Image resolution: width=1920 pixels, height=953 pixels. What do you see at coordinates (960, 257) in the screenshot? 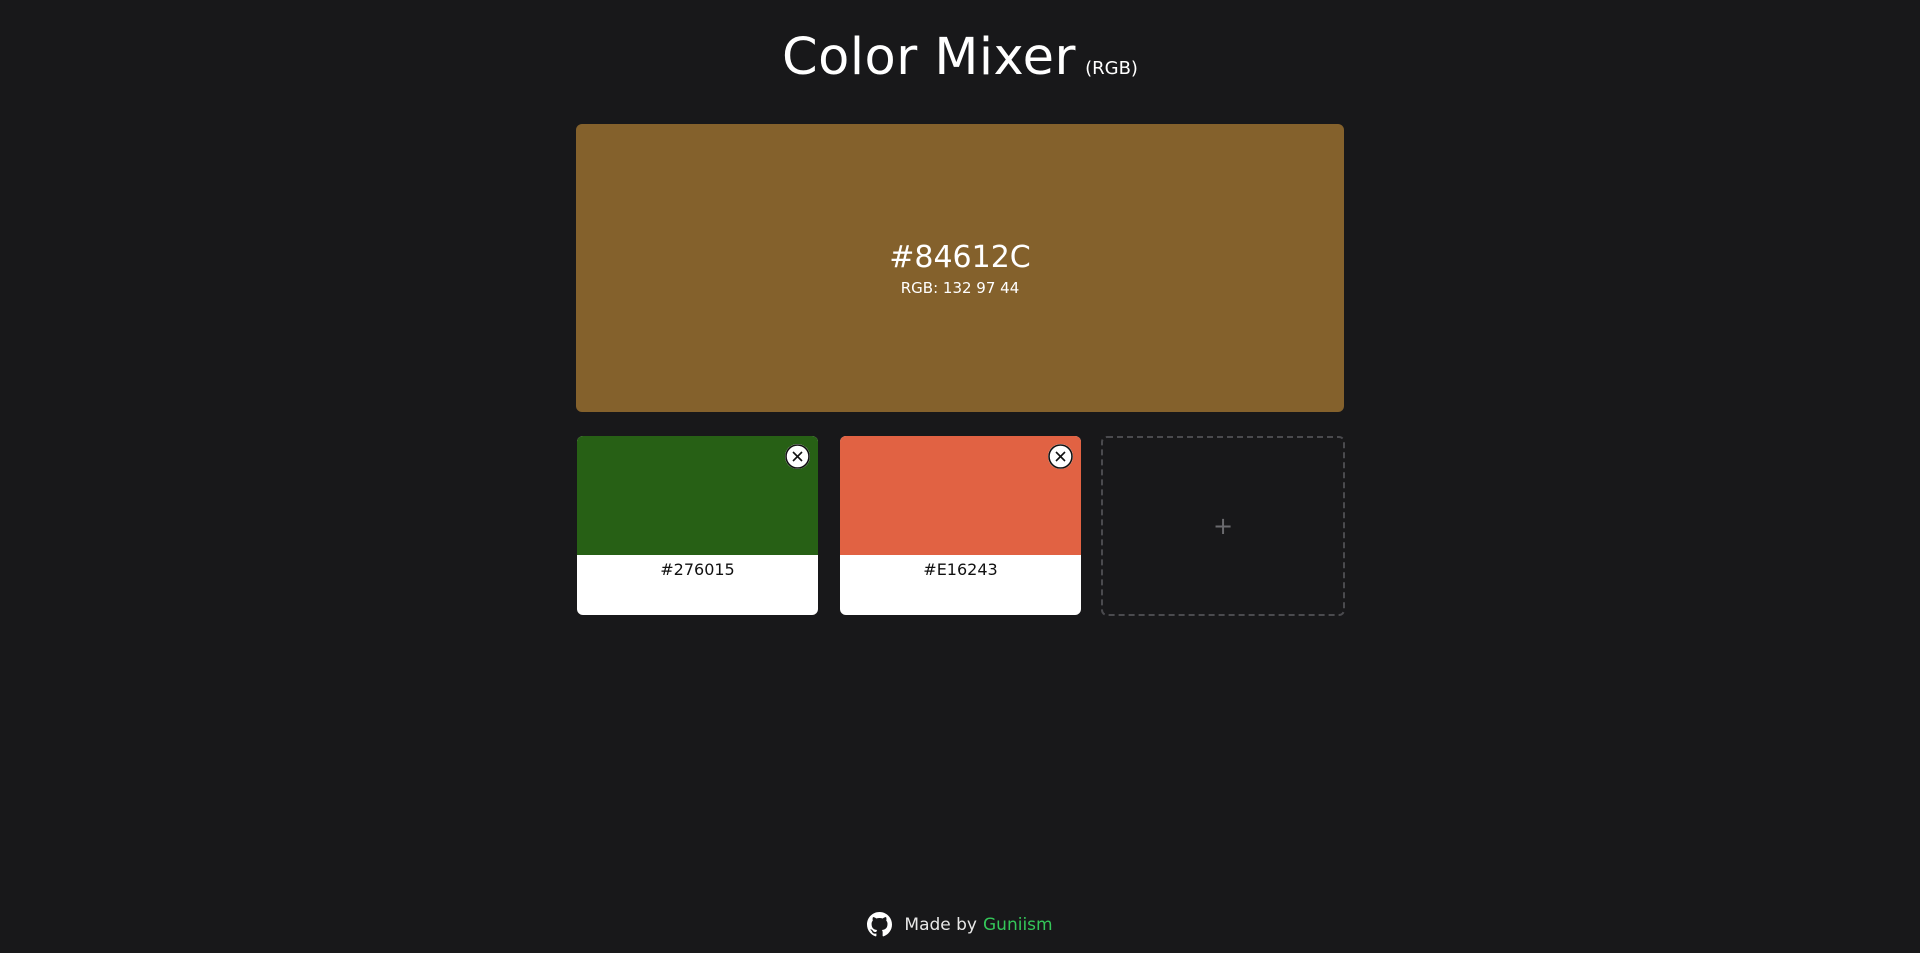
I see `mixed-color-hex: #84612C` at bounding box center [960, 257].